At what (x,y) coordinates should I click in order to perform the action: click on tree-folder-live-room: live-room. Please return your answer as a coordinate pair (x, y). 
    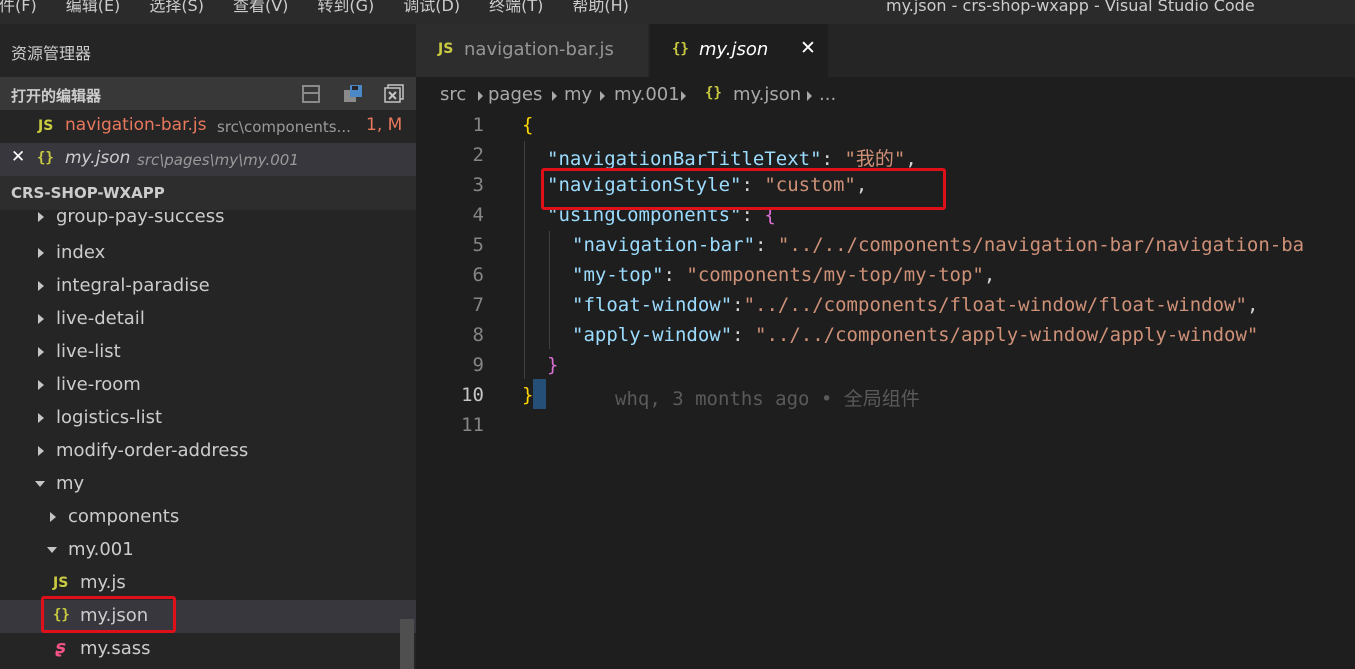
    Looking at the image, I should click on (200, 385).